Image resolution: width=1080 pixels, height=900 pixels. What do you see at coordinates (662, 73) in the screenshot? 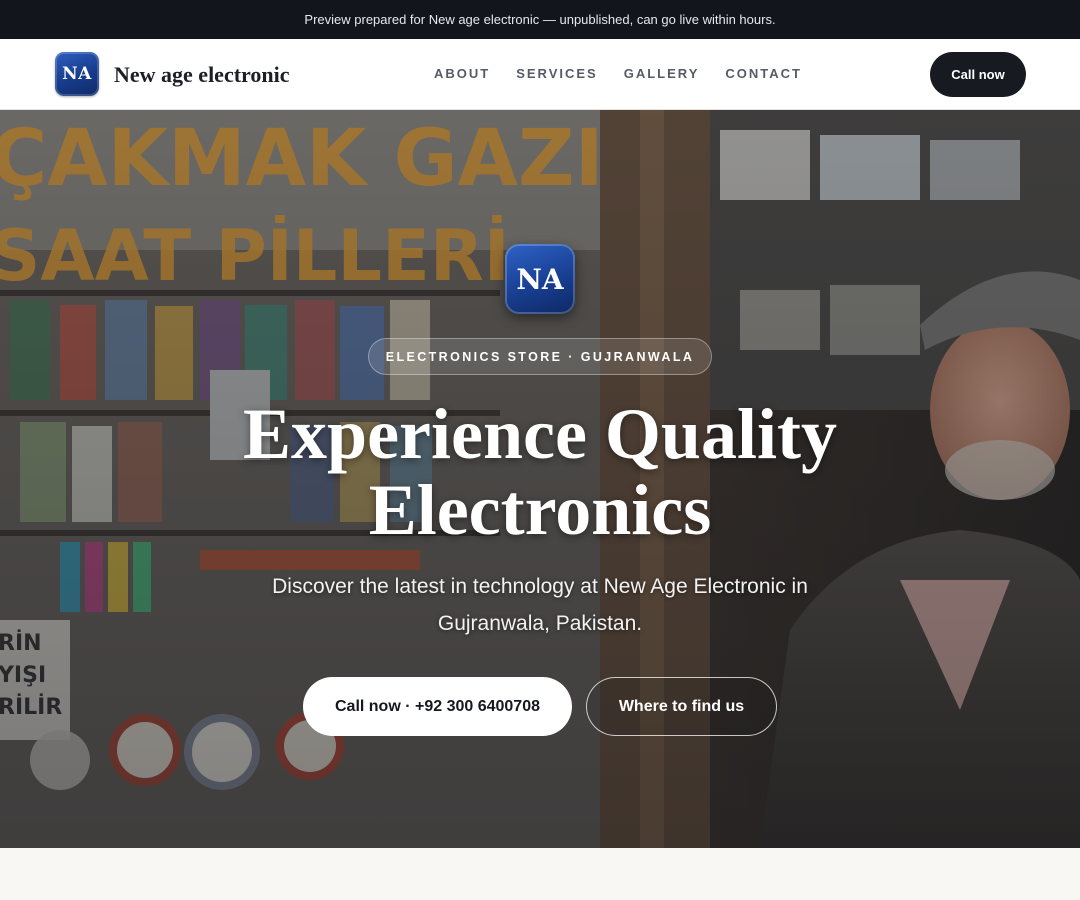
I see `nav-link-gallery: GALLERY` at bounding box center [662, 73].